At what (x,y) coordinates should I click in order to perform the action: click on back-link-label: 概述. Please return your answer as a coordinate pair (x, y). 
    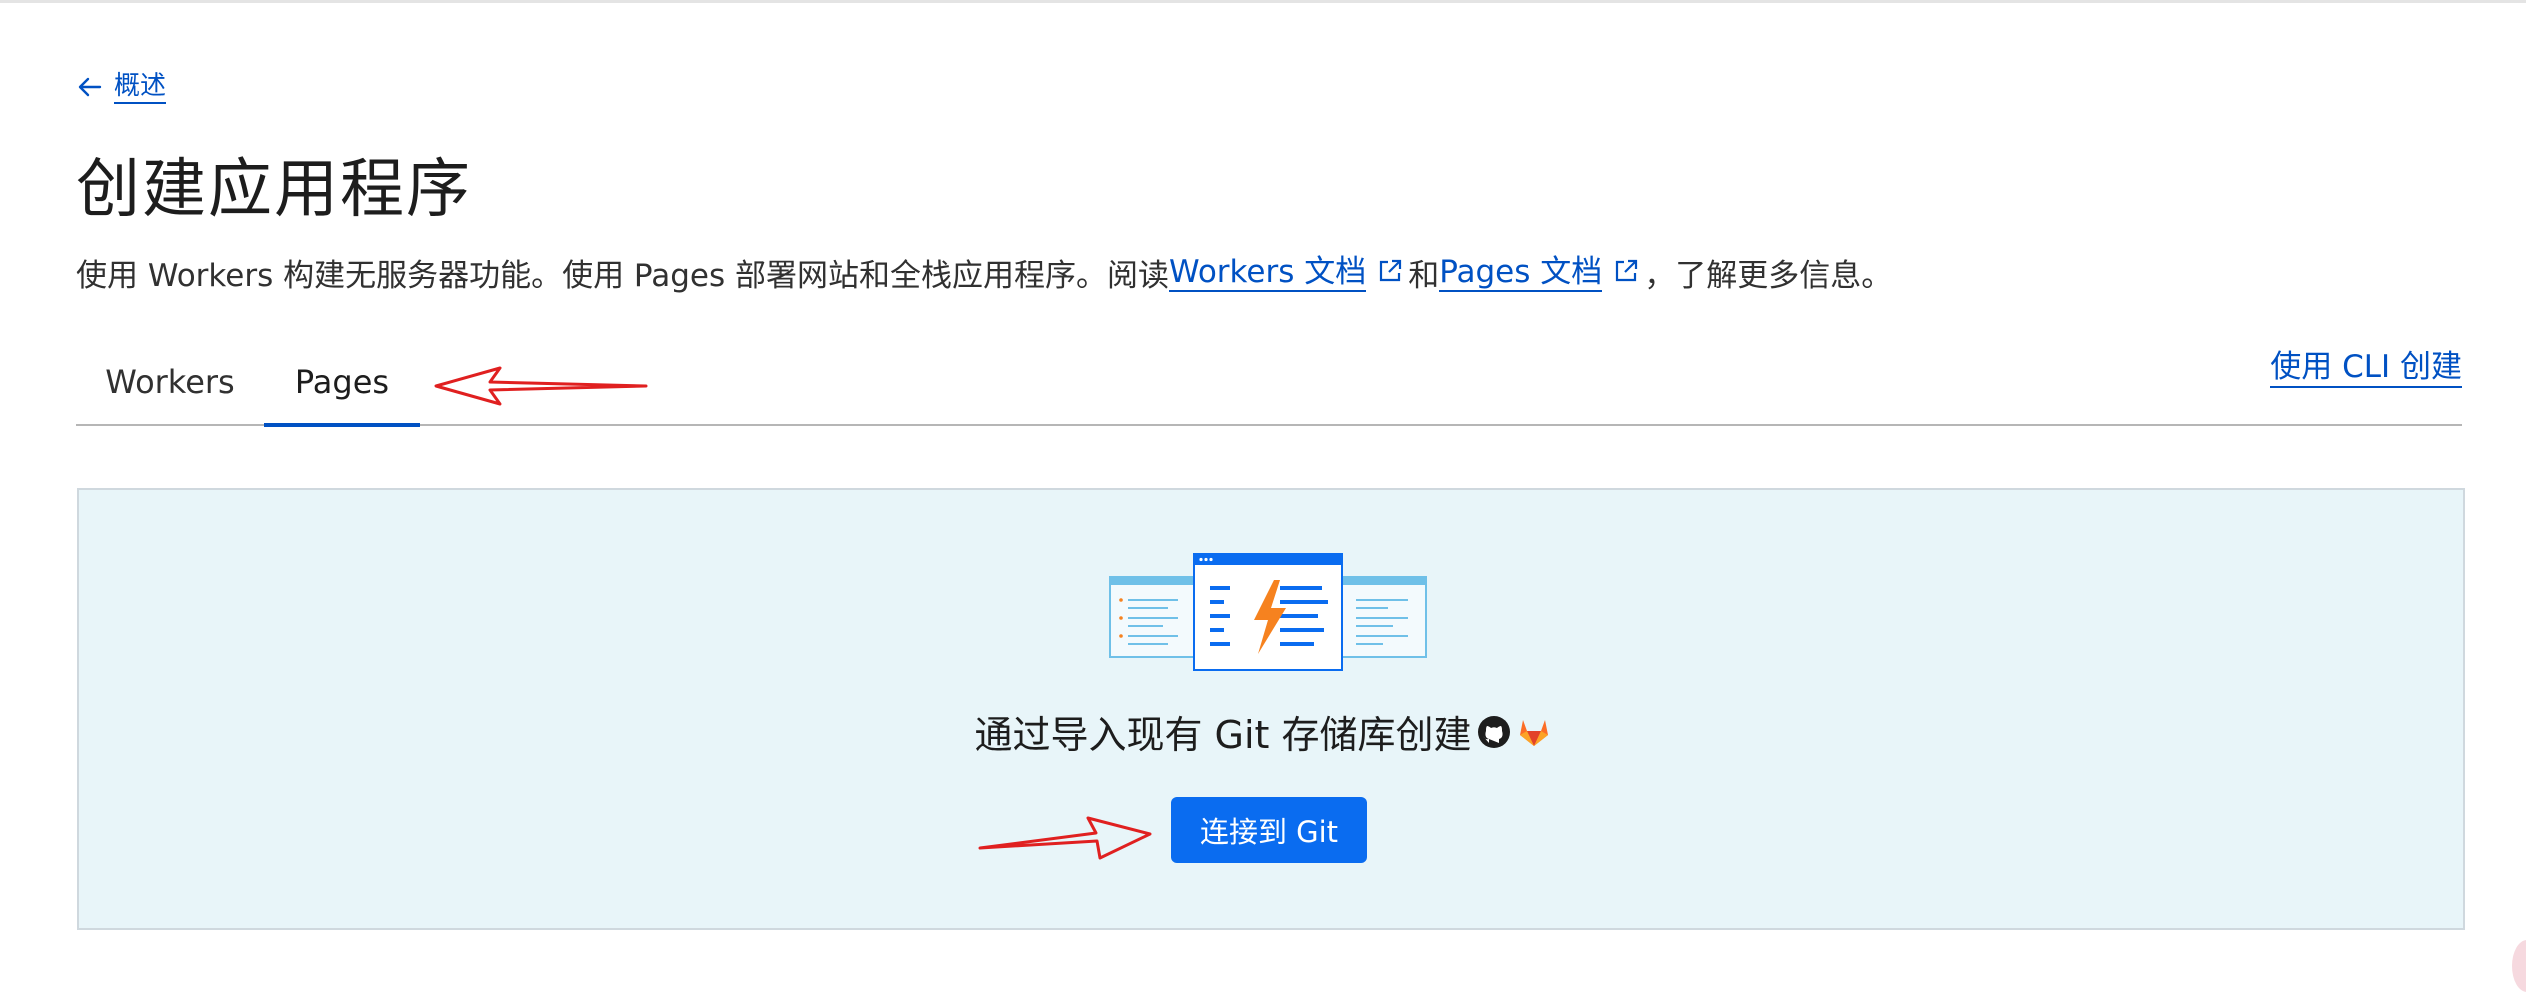
    Looking at the image, I should click on (140, 87).